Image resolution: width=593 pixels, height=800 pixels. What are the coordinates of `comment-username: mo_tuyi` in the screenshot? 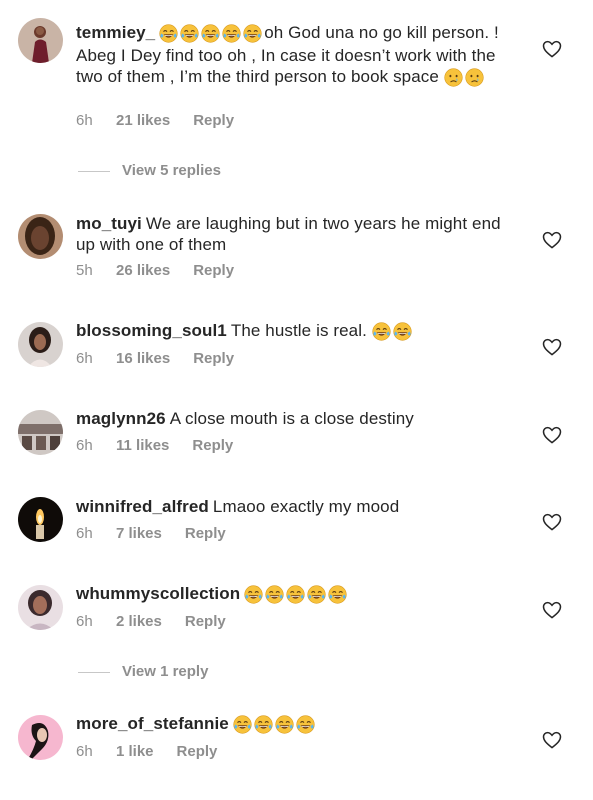 It's located at (109, 223).